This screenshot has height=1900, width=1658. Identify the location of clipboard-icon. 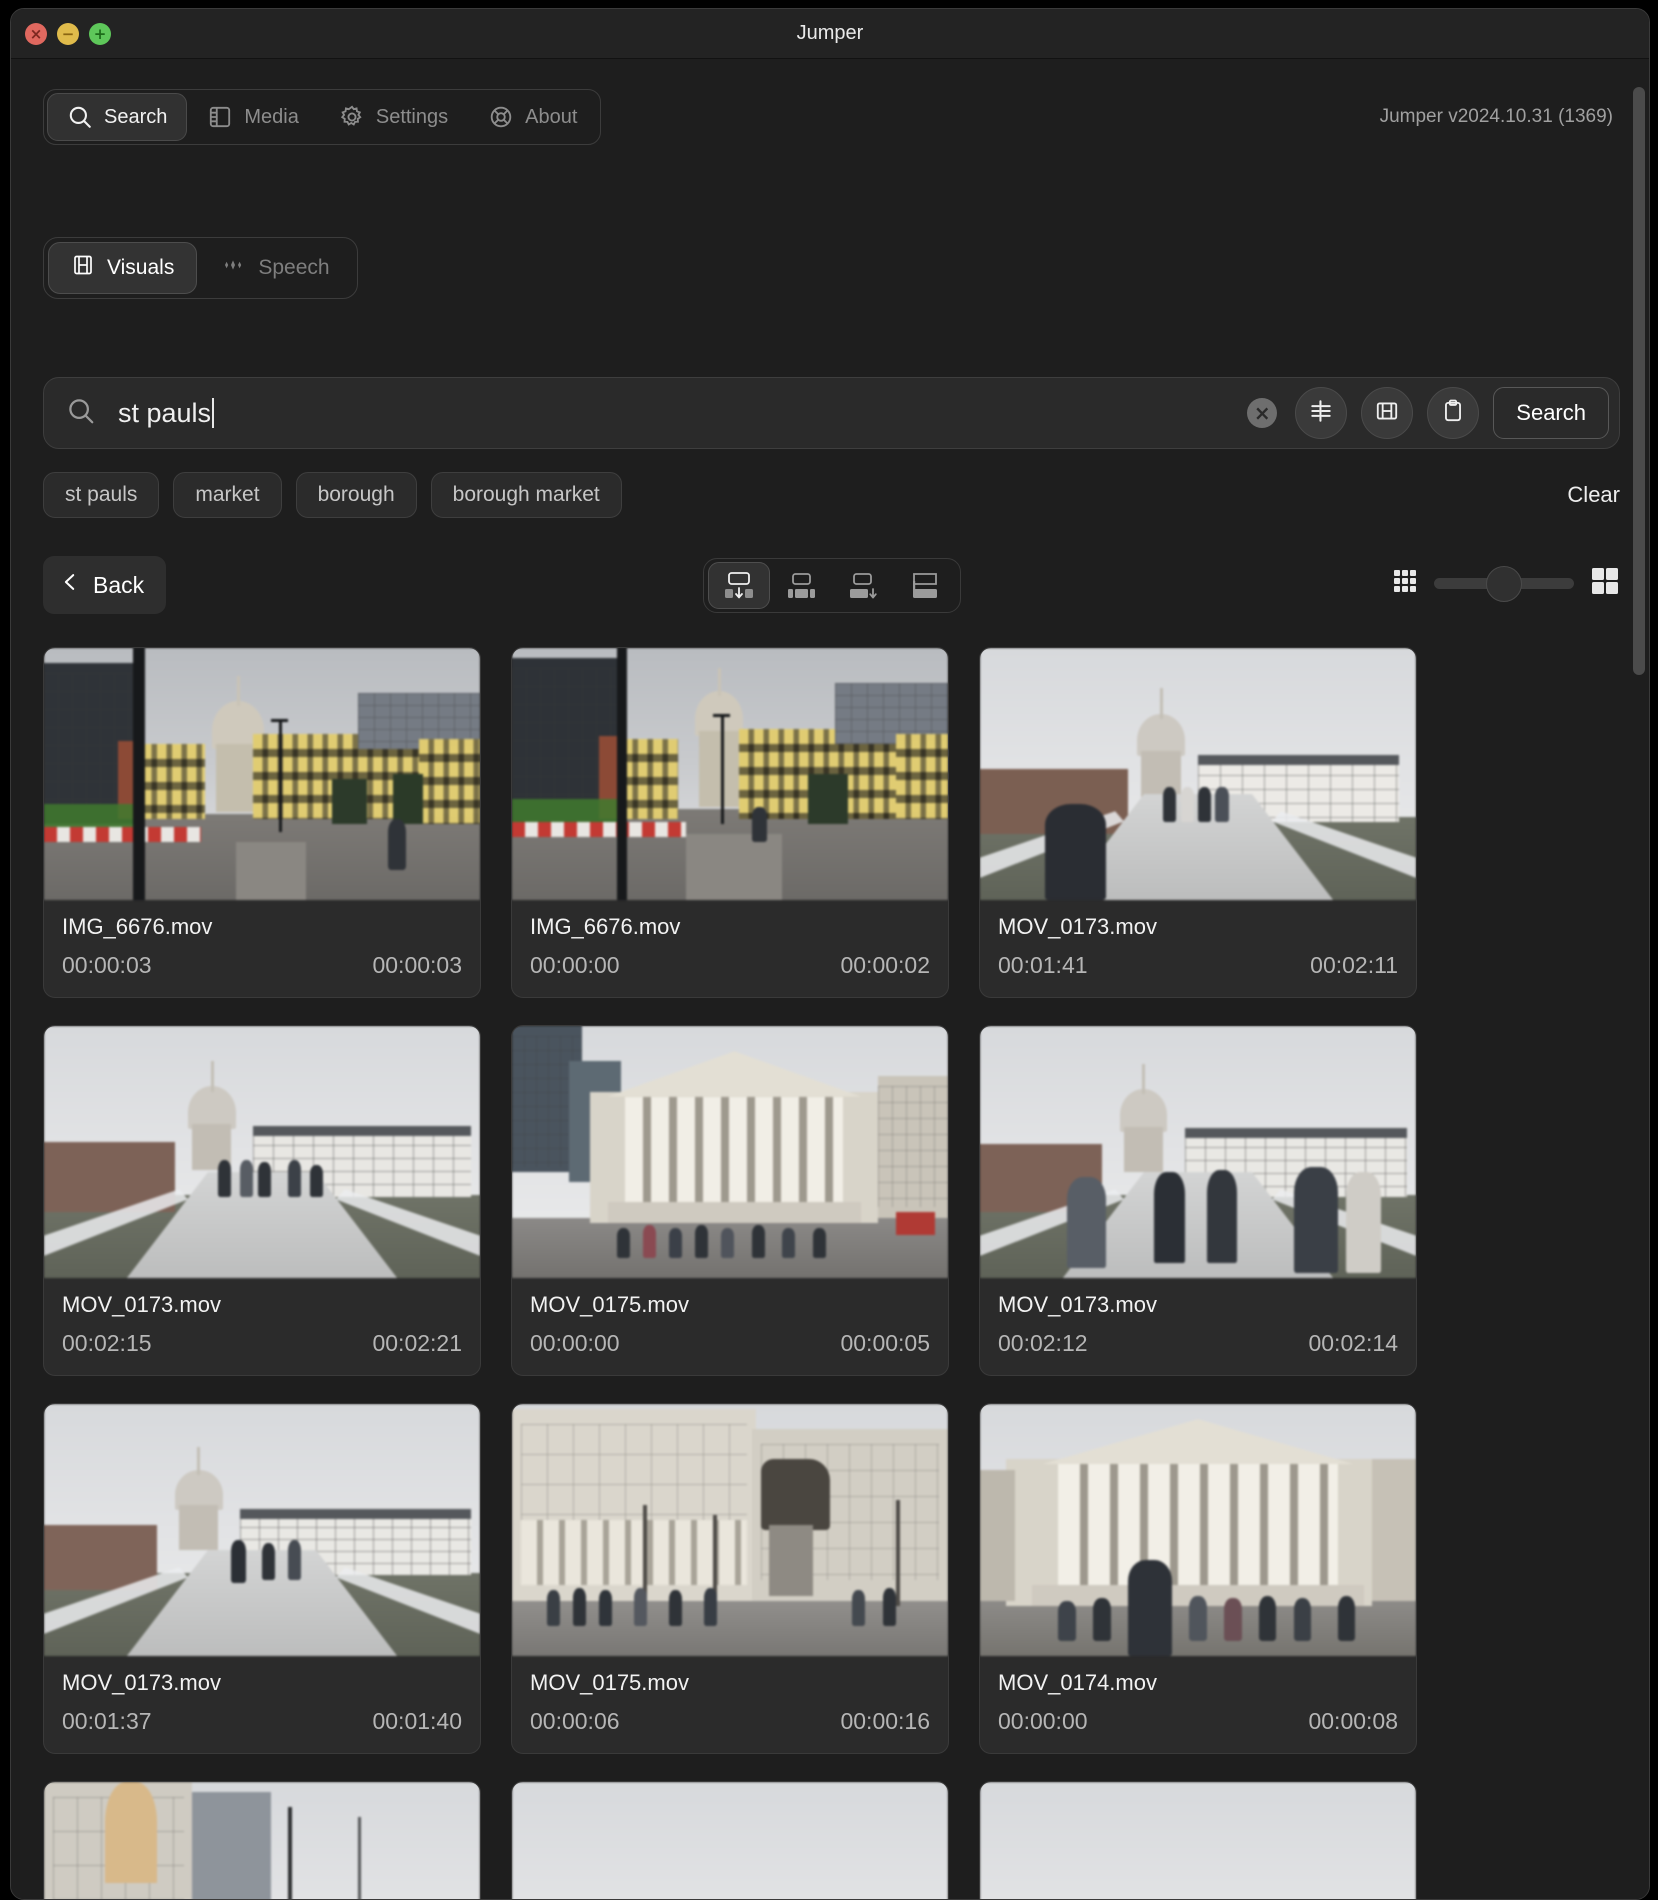
(1453, 413).